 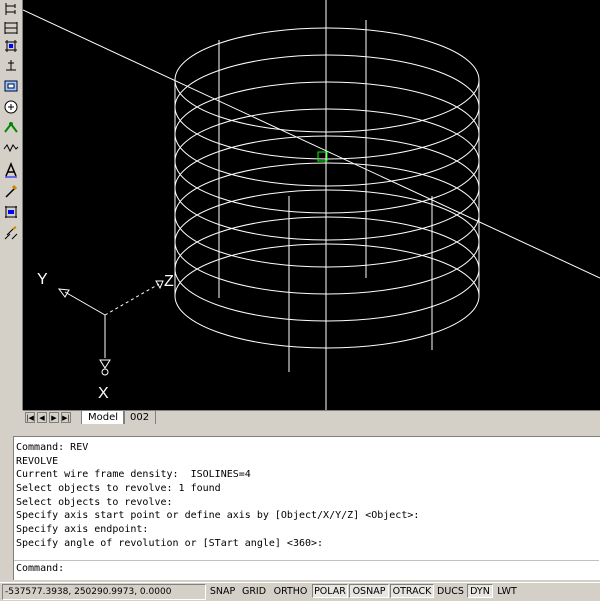 I want to click on ortho-toggle: ORTHO, so click(x=290, y=591).